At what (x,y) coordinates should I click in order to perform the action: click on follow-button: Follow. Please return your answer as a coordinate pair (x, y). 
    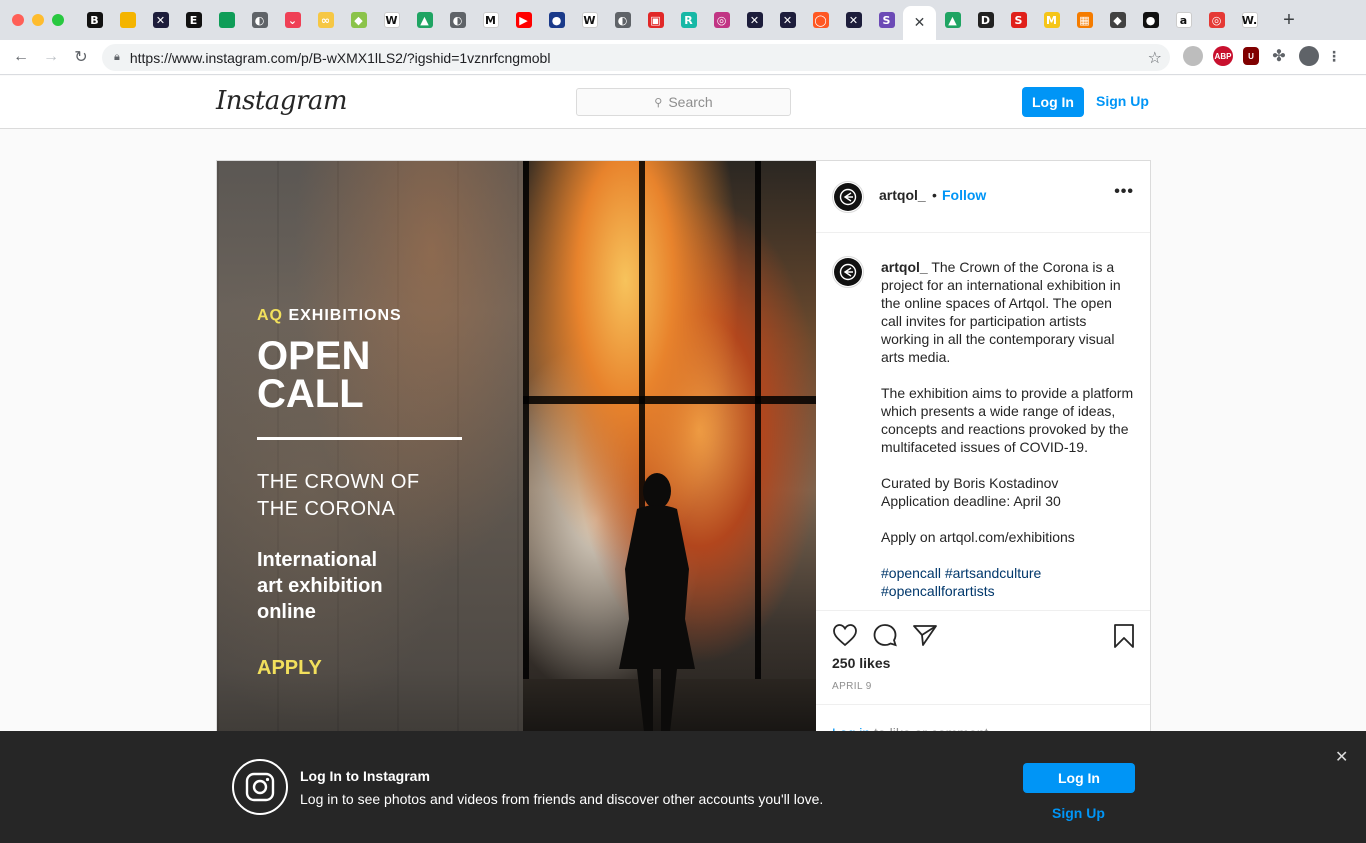
    Looking at the image, I should click on (964, 195).